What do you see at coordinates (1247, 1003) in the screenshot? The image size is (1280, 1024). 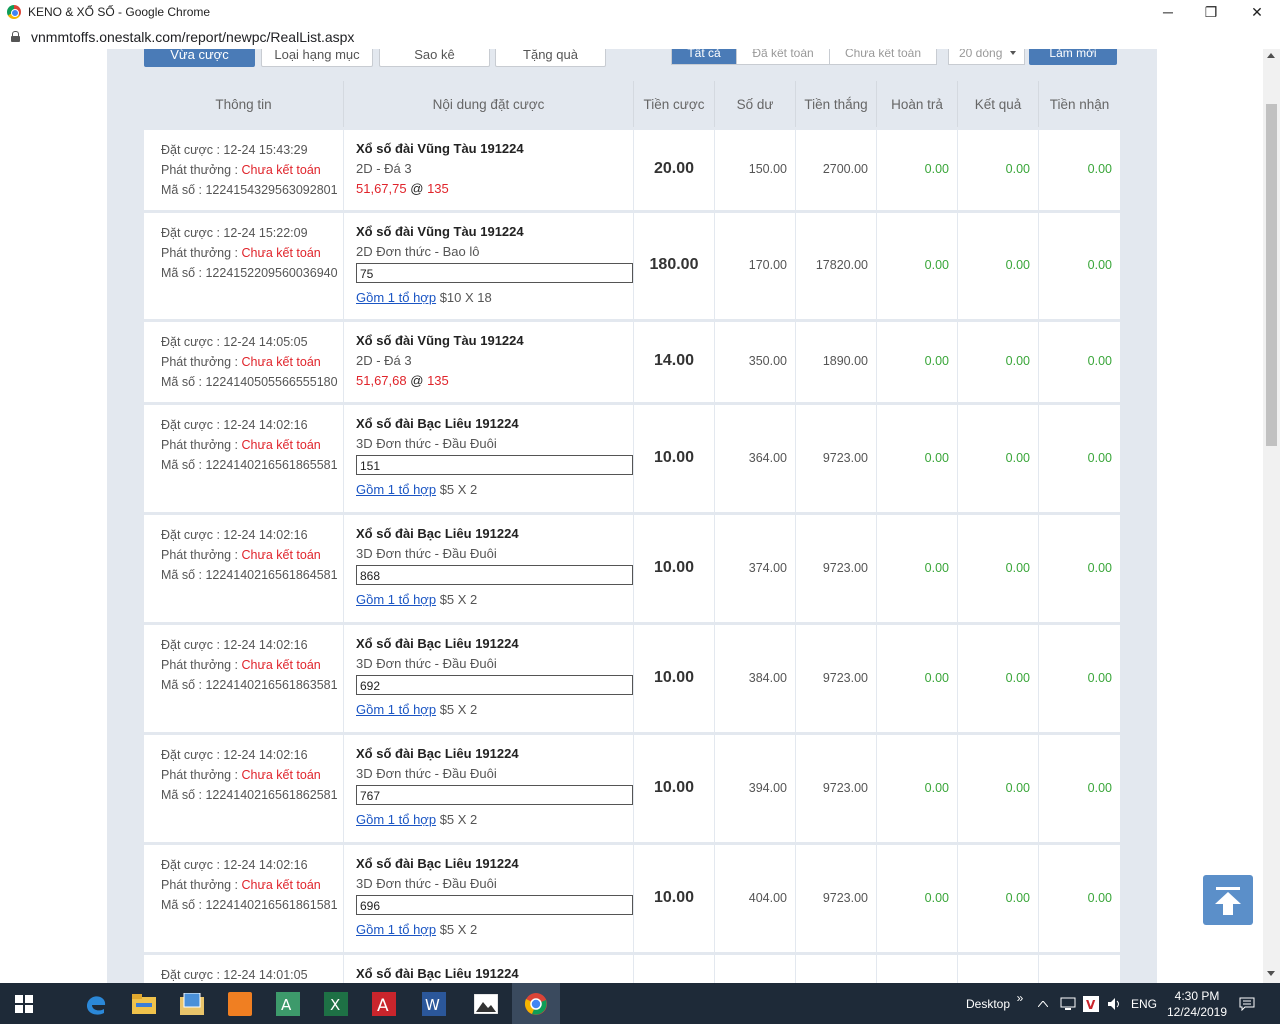 I see `notifications-icon` at bounding box center [1247, 1003].